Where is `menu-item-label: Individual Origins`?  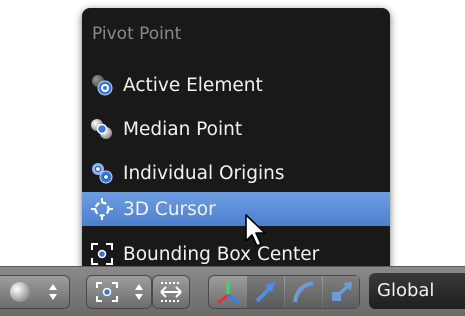
menu-item-label: Individual Origins is located at coordinates (204, 173).